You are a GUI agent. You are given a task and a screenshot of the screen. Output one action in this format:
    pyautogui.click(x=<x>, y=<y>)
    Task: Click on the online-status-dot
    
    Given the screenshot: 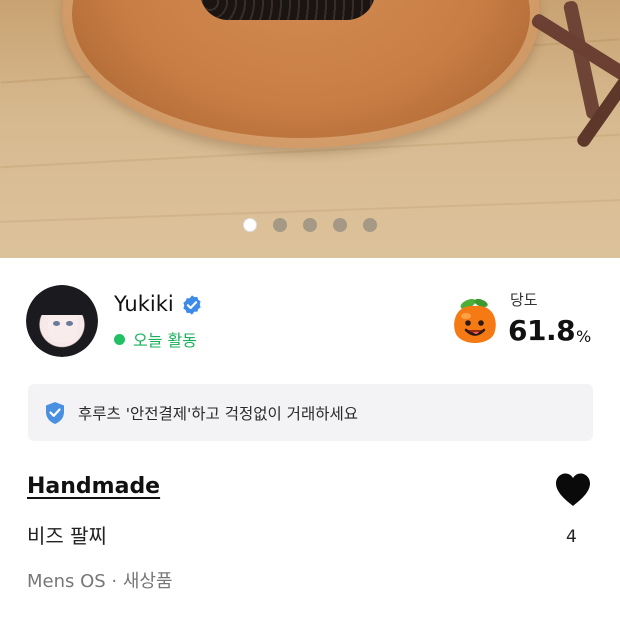 What is the action you would take?
    pyautogui.click(x=119, y=339)
    